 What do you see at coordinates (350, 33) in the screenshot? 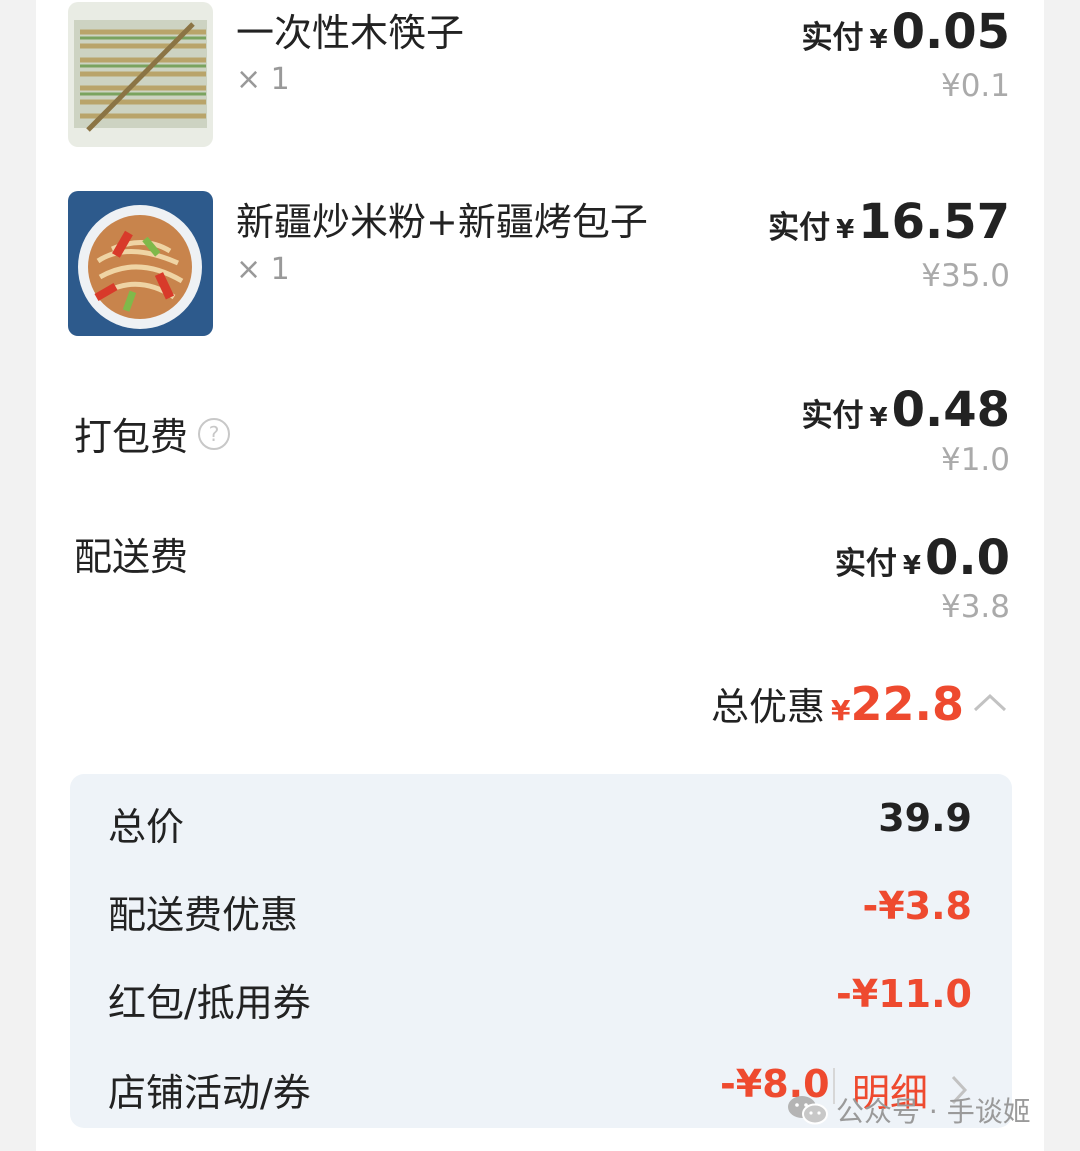
I see `item-name: 一次性木筷子` at bounding box center [350, 33].